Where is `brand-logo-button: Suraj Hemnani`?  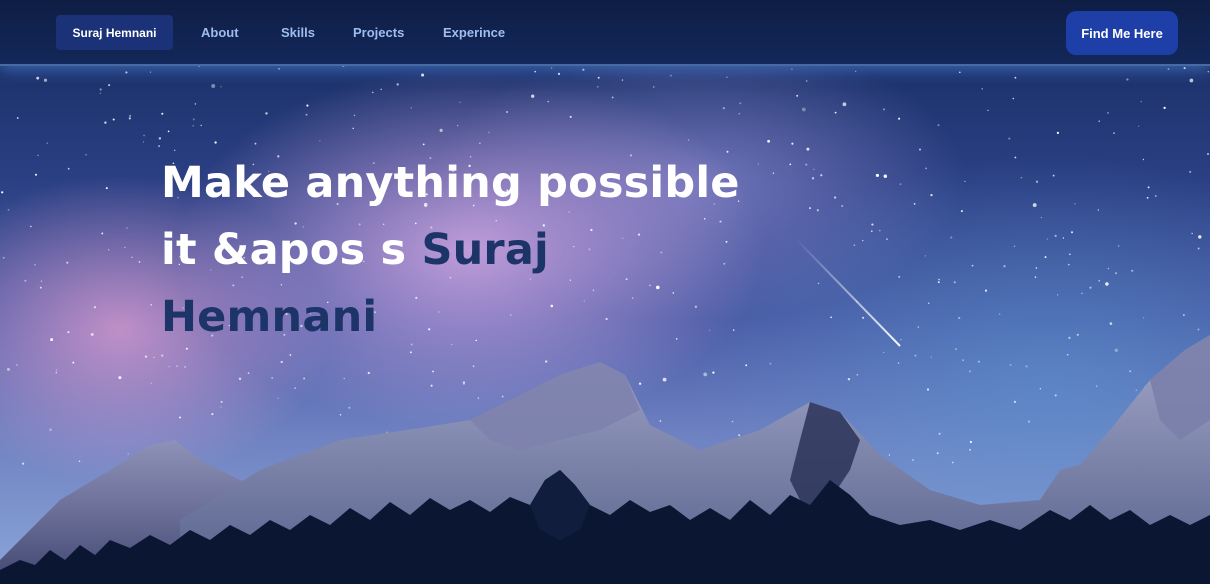 brand-logo-button: Suraj Hemnani is located at coordinates (114, 32).